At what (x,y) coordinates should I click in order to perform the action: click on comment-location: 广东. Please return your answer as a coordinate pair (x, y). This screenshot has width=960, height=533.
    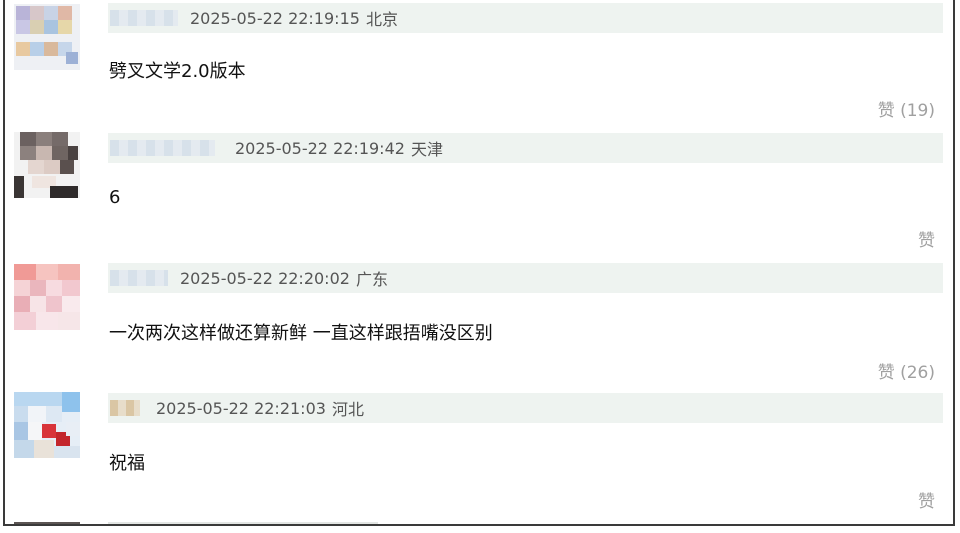
    Looking at the image, I should click on (371, 279).